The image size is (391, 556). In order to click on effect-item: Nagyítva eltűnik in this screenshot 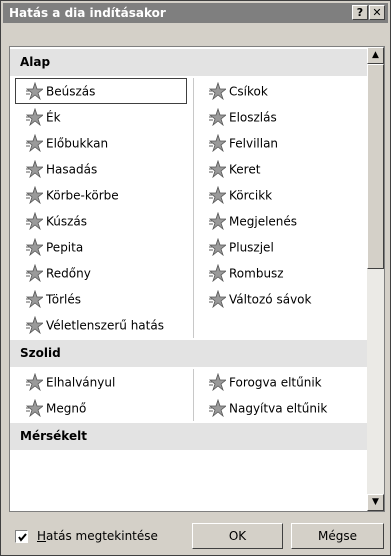, I will do `click(282, 408)`.